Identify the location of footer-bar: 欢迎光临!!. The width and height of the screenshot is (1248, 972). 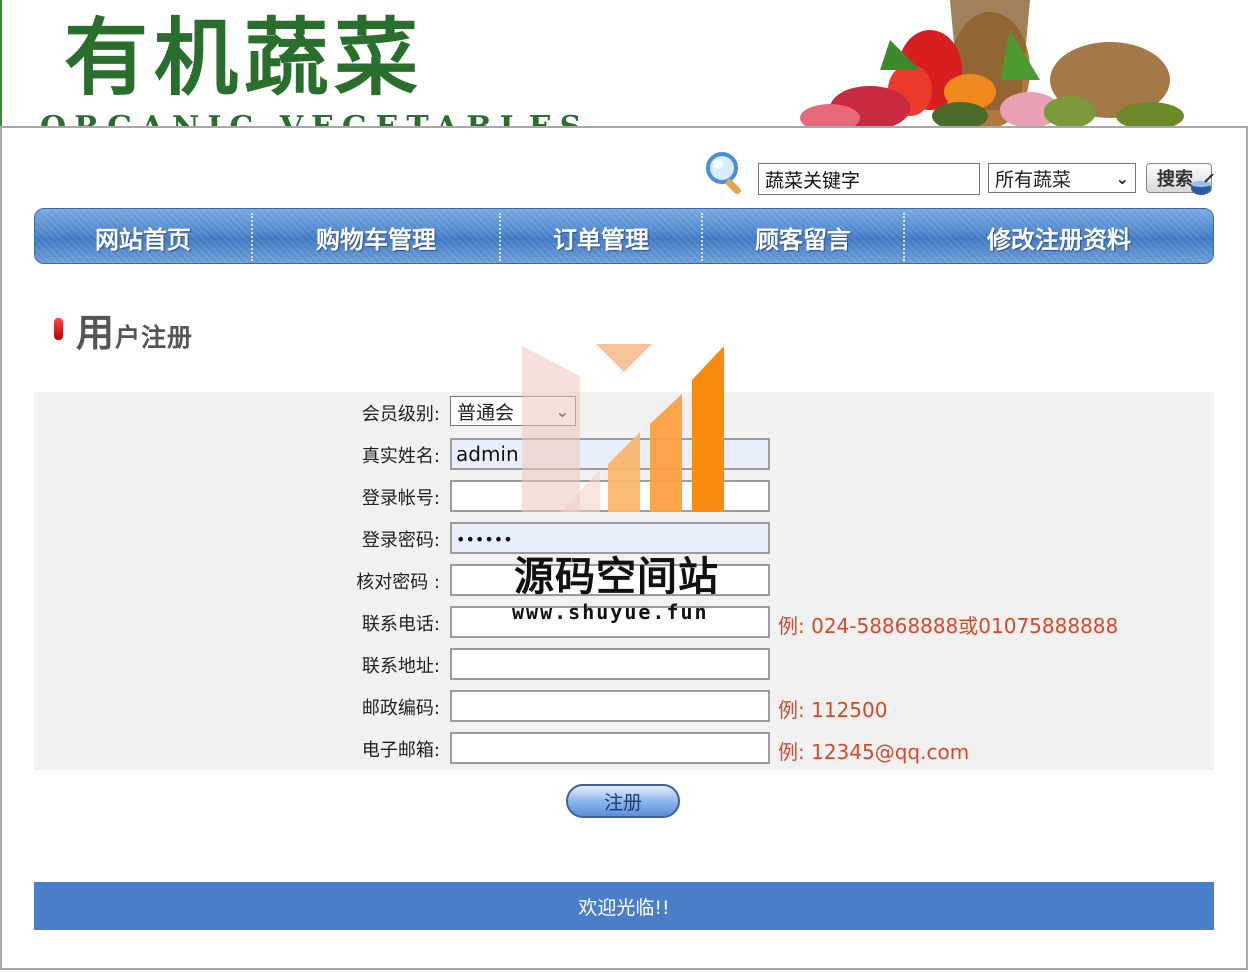
(624, 906).